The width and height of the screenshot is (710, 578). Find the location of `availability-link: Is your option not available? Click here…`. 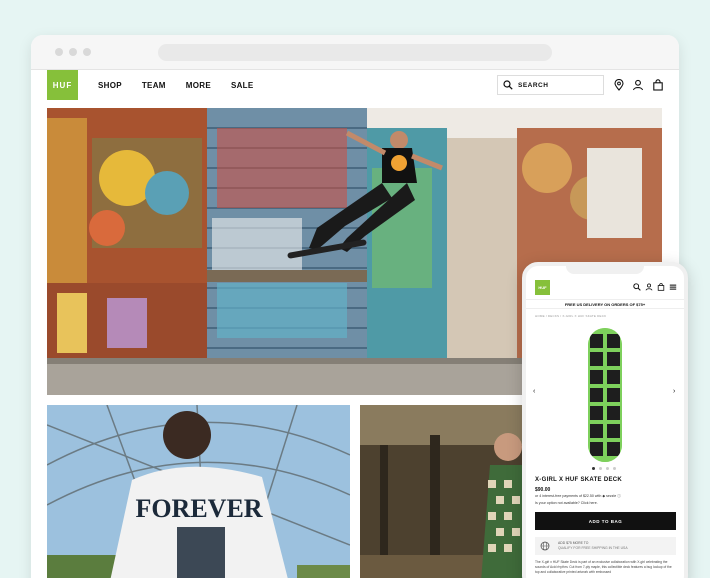

availability-link: Is your option not available? Click here… is located at coordinates (566, 503).